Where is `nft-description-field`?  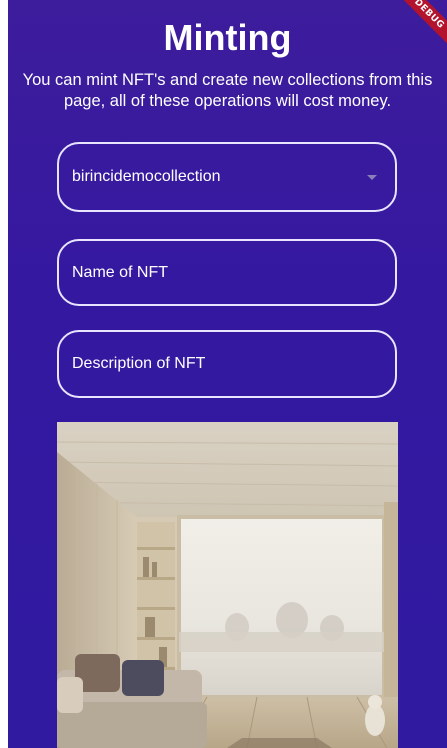 nft-description-field is located at coordinates (227, 364).